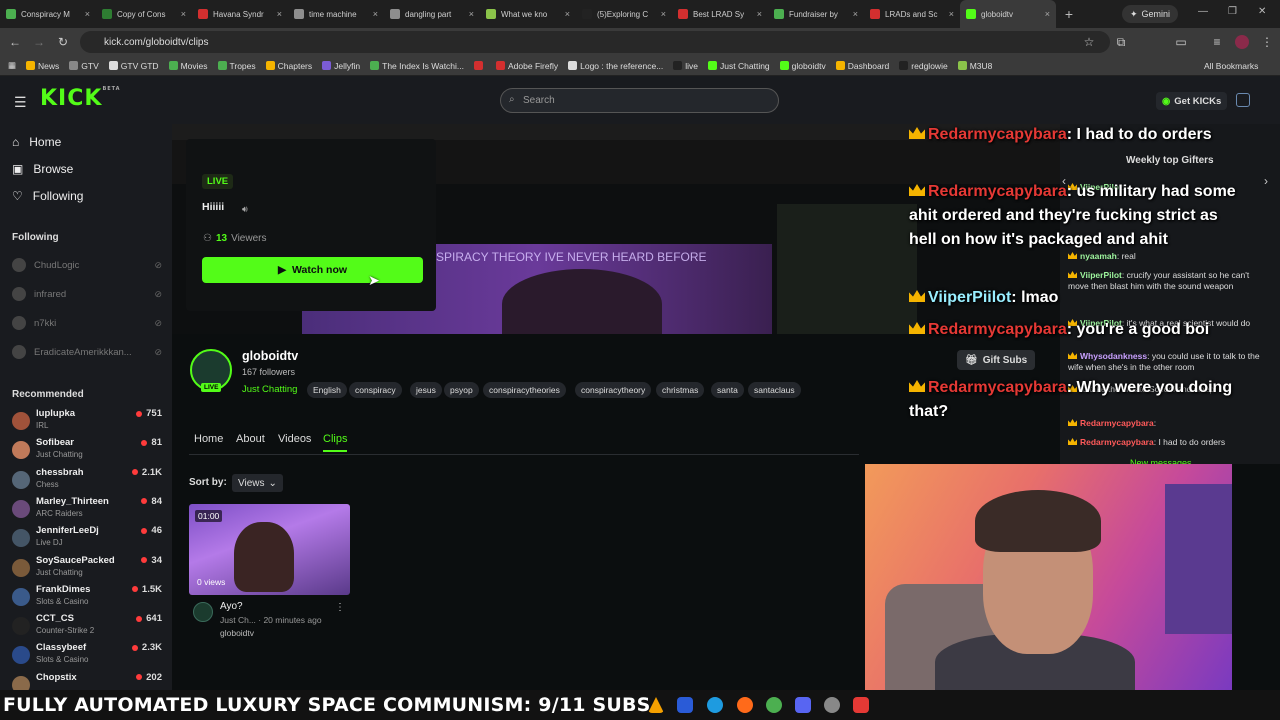  What do you see at coordinates (1232, 11) in the screenshot?
I see `maximize-icon: ❐` at bounding box center [1232, 11].